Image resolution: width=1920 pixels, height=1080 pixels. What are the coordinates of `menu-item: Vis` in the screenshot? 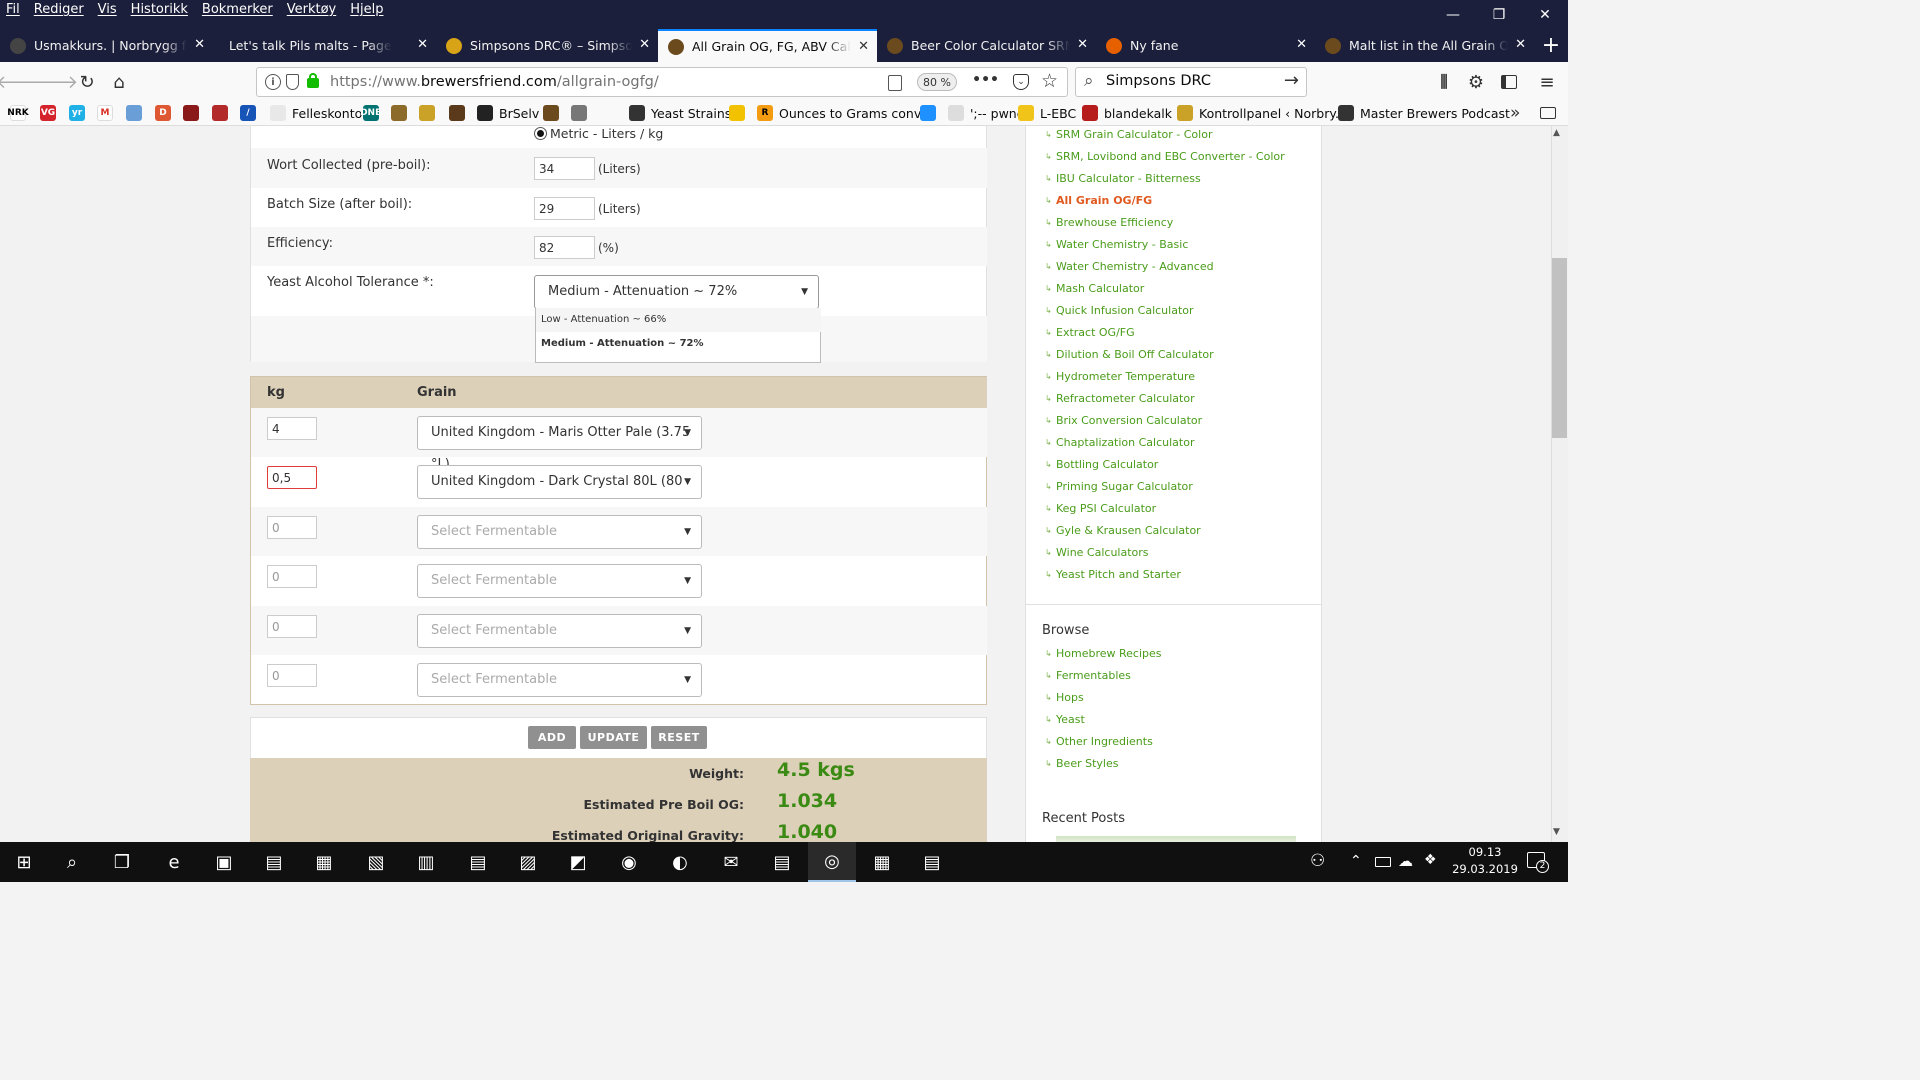 It's located at (107, 9).